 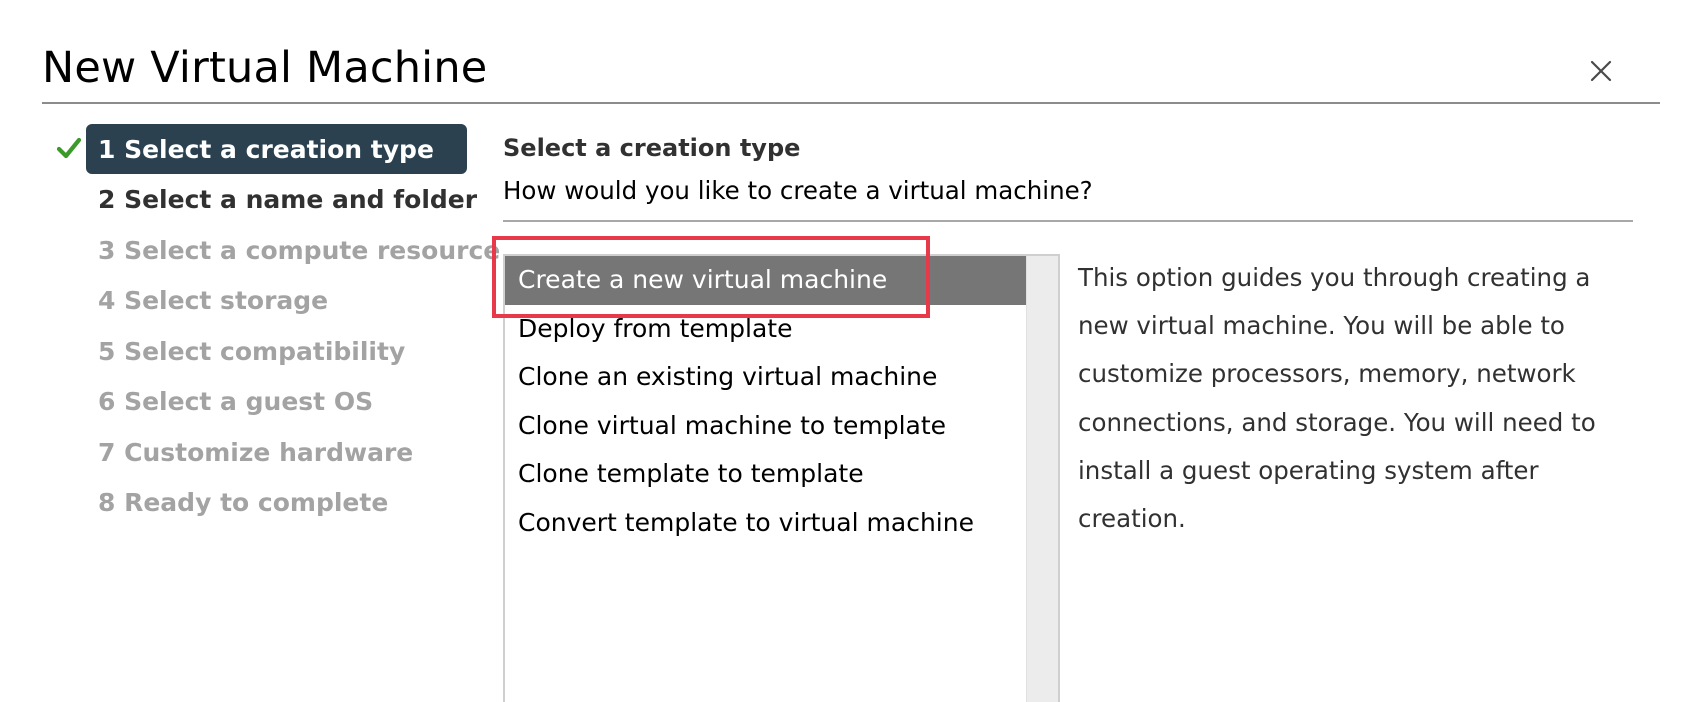 What do you see at coordinates (765, 523) in the screenshot?
I see `creation-option: Convert template to virtual machine` at bounding box center [765, 523].